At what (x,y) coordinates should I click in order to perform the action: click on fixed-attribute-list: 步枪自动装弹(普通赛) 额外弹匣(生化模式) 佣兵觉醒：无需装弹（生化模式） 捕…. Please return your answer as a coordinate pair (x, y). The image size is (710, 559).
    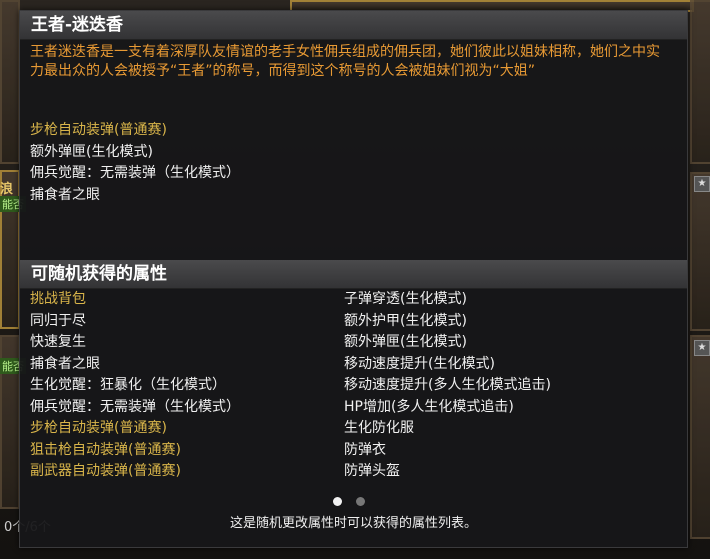
    Looking at the image, I should click on (135, 163).